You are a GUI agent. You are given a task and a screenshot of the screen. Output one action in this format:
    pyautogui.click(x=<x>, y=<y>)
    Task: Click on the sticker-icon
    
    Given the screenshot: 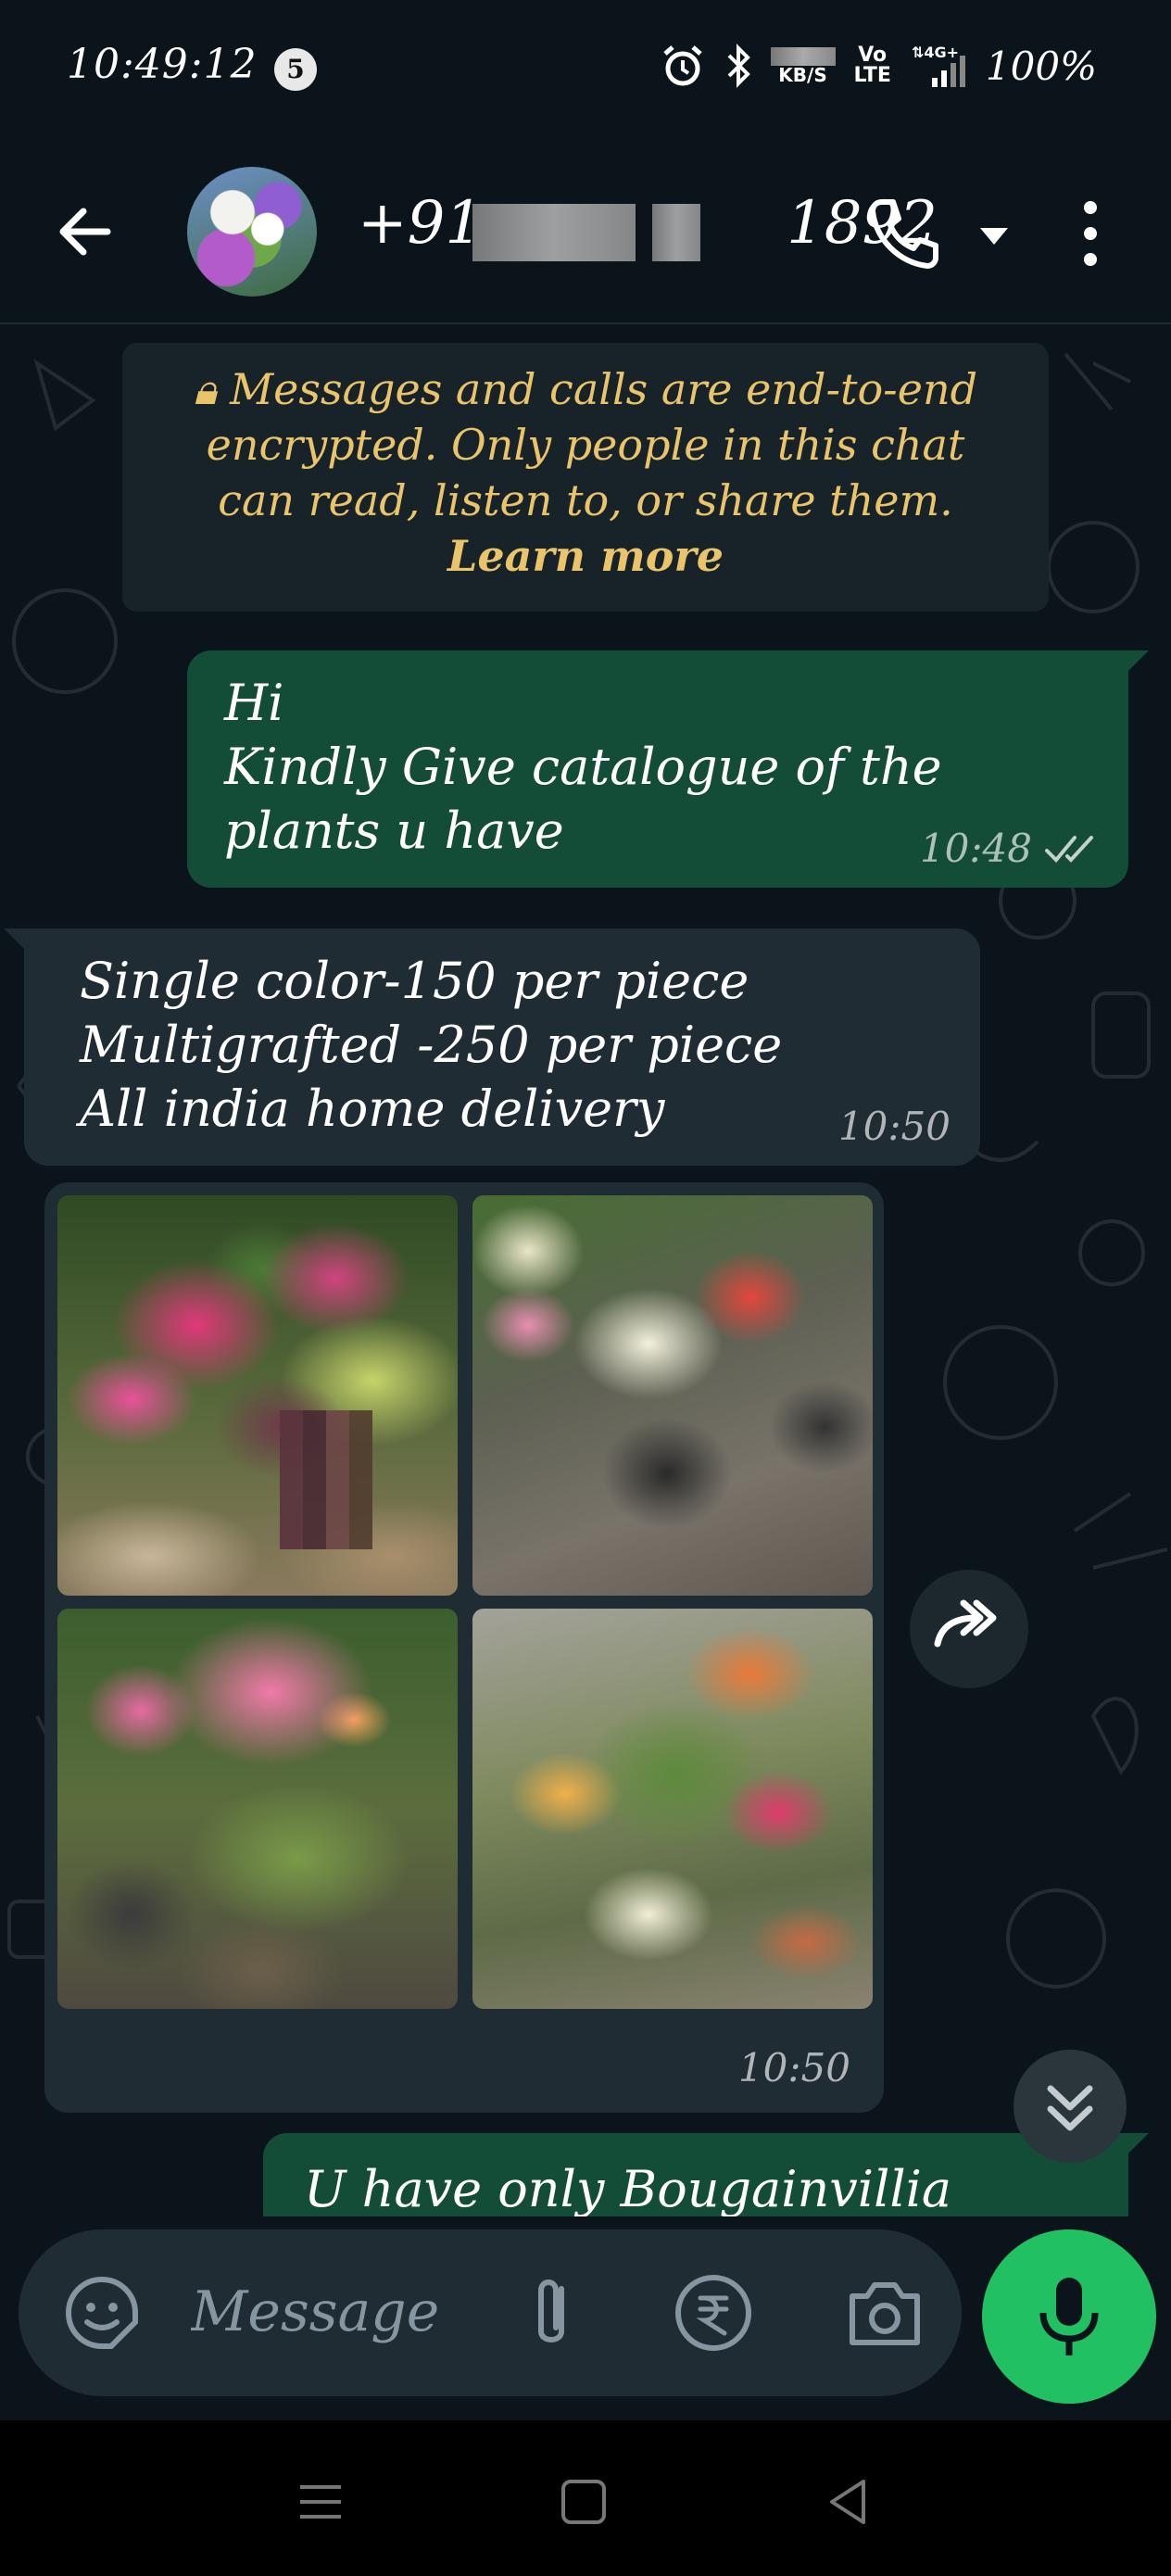 What is the action you would take?
    pyautogui.click(x=102, y=2313)
    